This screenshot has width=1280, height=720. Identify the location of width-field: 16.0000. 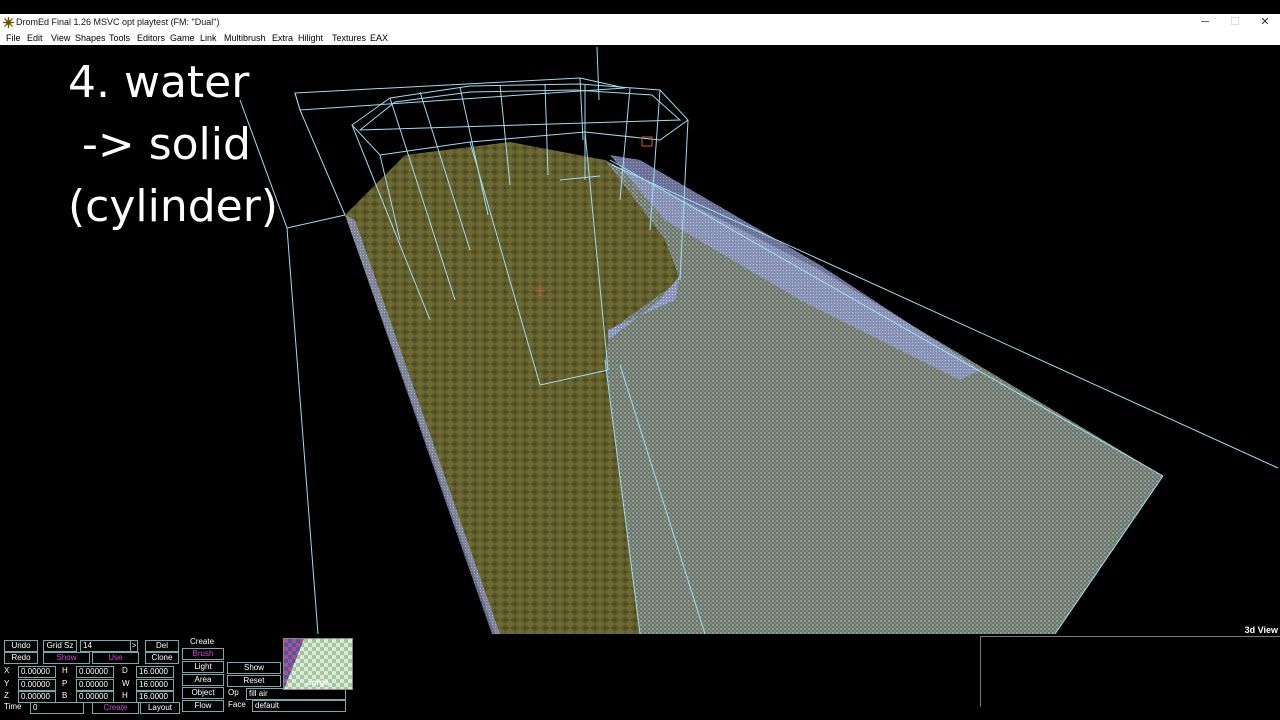
(155, 685).